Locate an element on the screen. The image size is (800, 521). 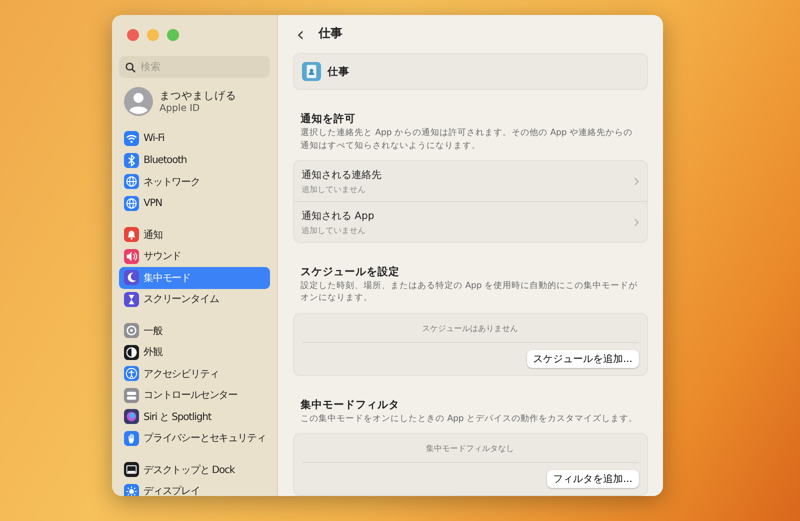
back-button: ‹ is located at coordinates (300, 34).